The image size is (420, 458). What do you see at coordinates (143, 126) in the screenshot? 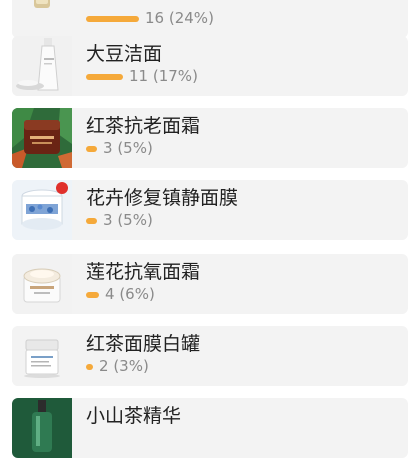
I see `item-name: 红茶抗老面霜` at bounding box center [143, 126].